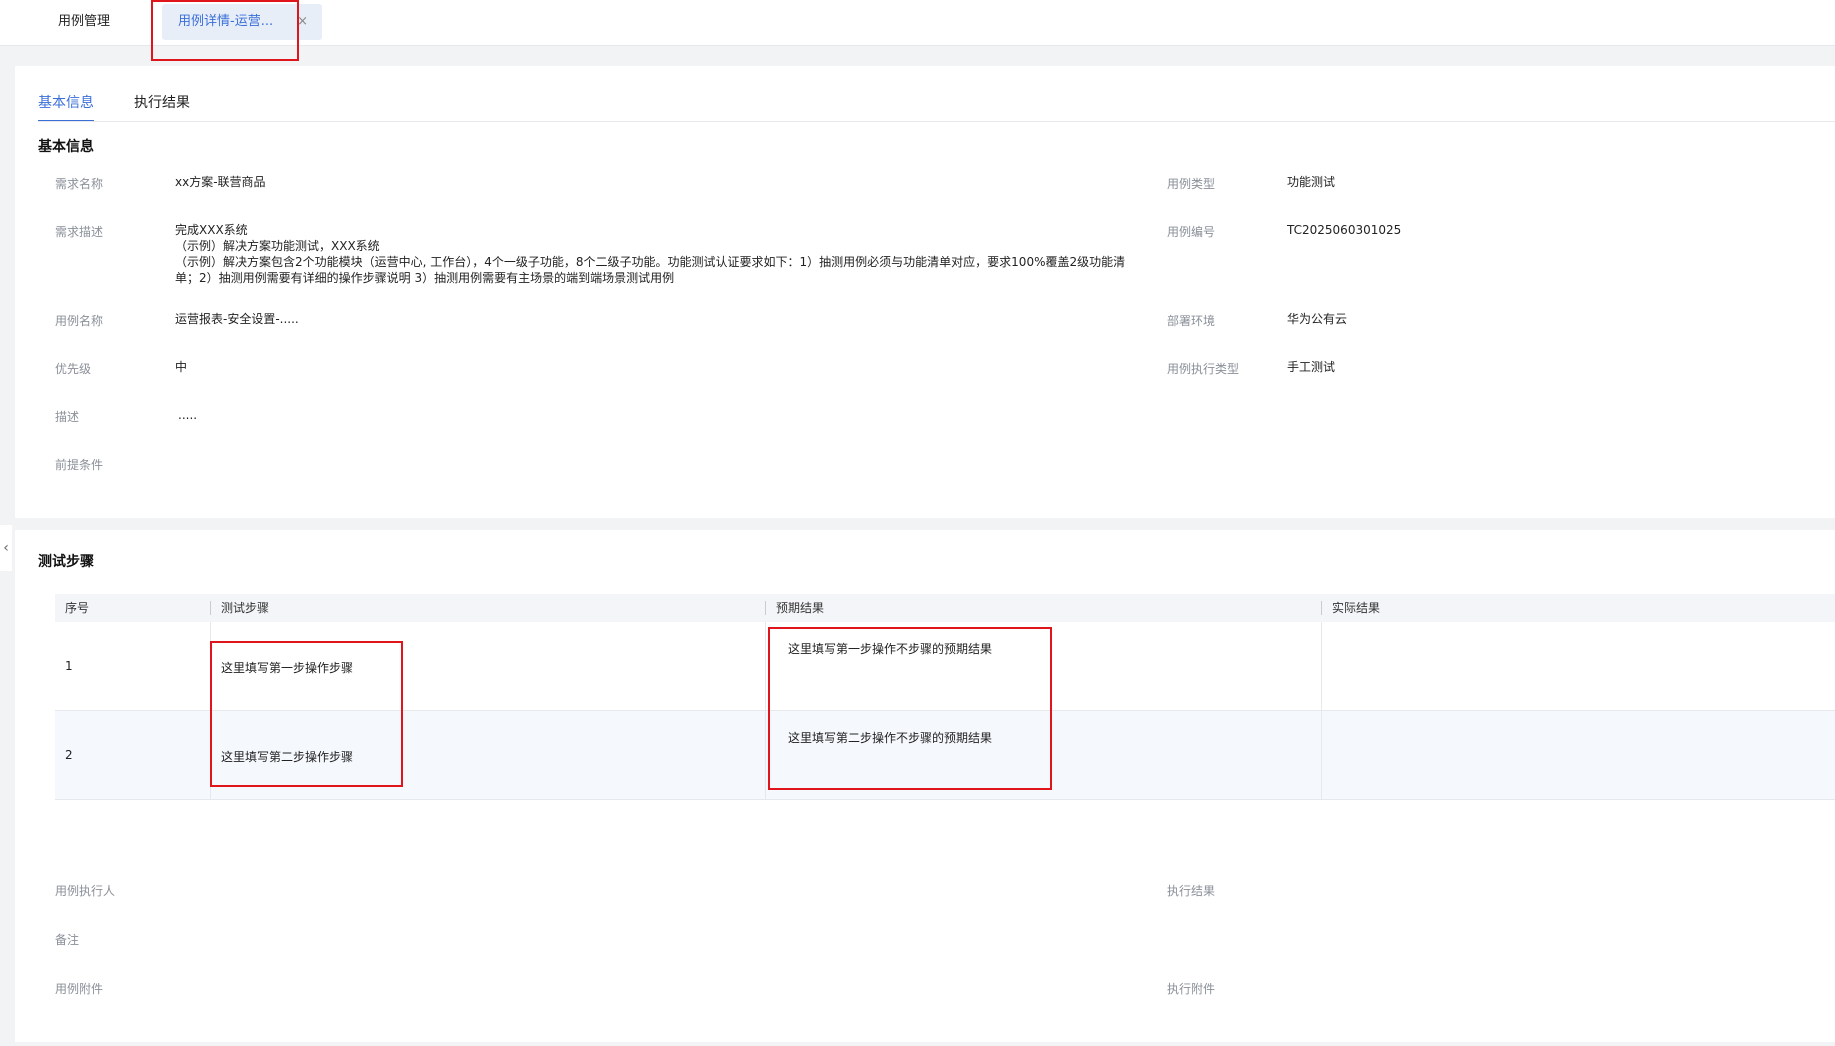 The height and width of the screenshot is (1046, 1835). Describe the element at coordinates (1191, 184) in the screenshot. I see `field-label-case-type: 用例类型` at that location.